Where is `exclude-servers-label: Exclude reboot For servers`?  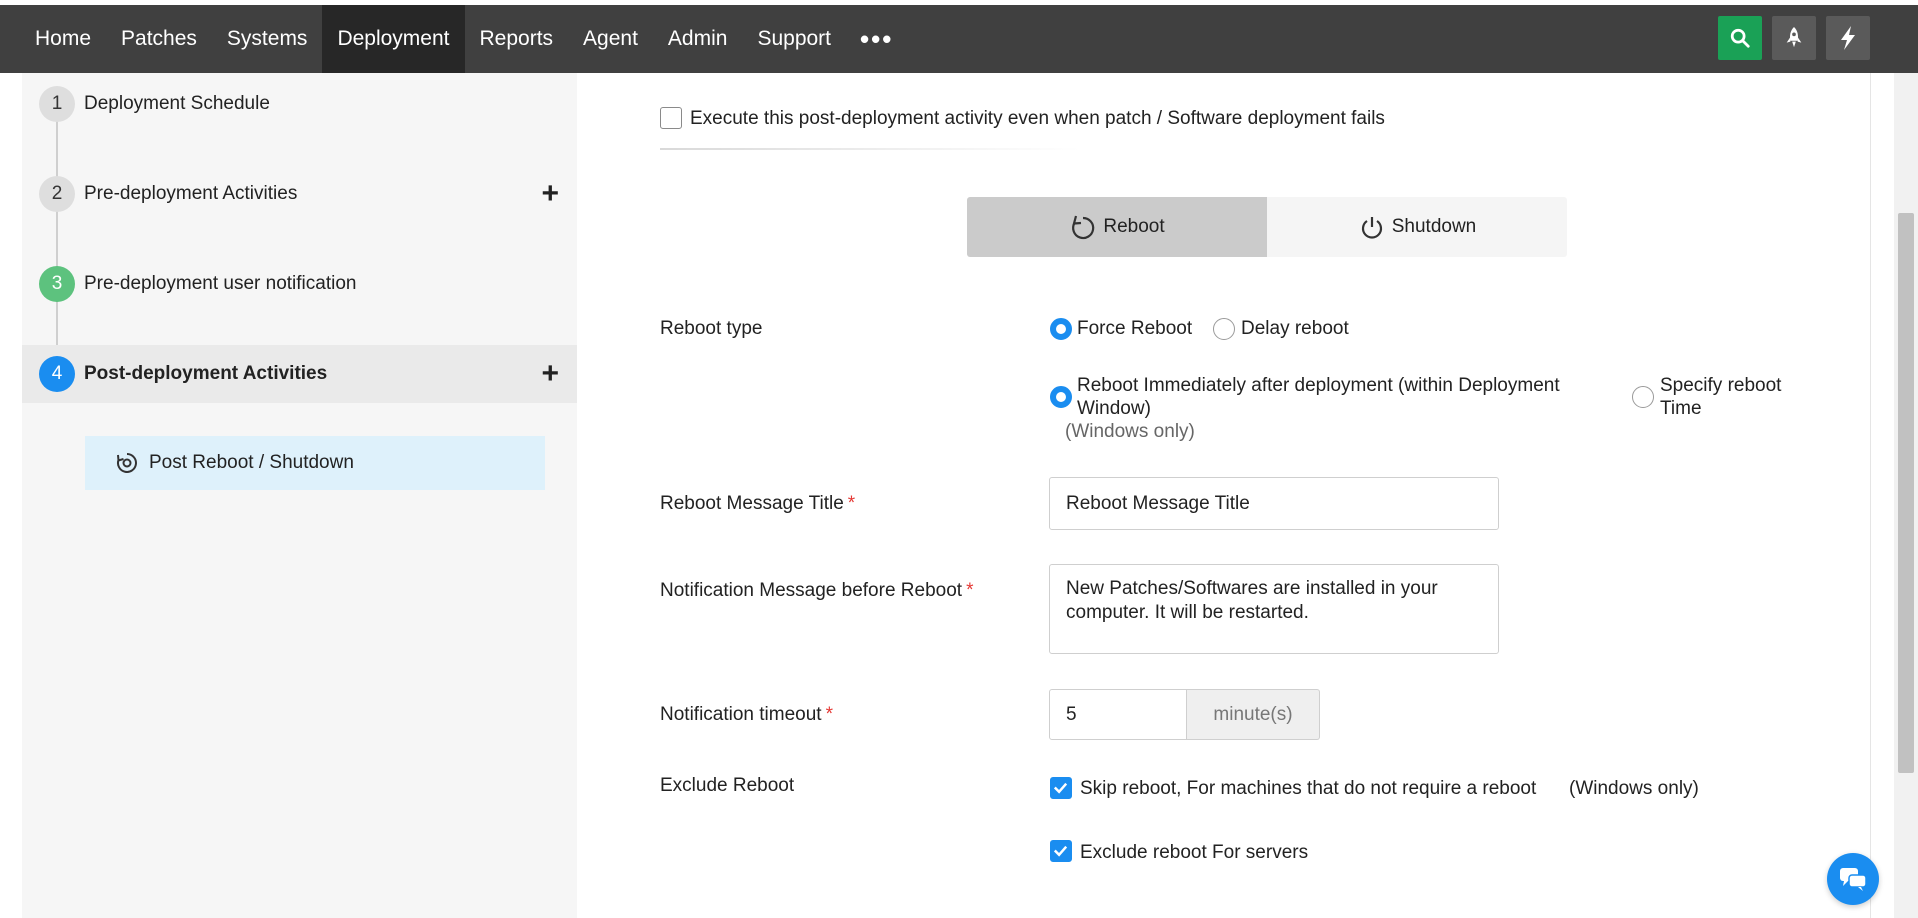 exclude-servers-label: Exclude reboot For servers is located at coordinates (1194, 852).